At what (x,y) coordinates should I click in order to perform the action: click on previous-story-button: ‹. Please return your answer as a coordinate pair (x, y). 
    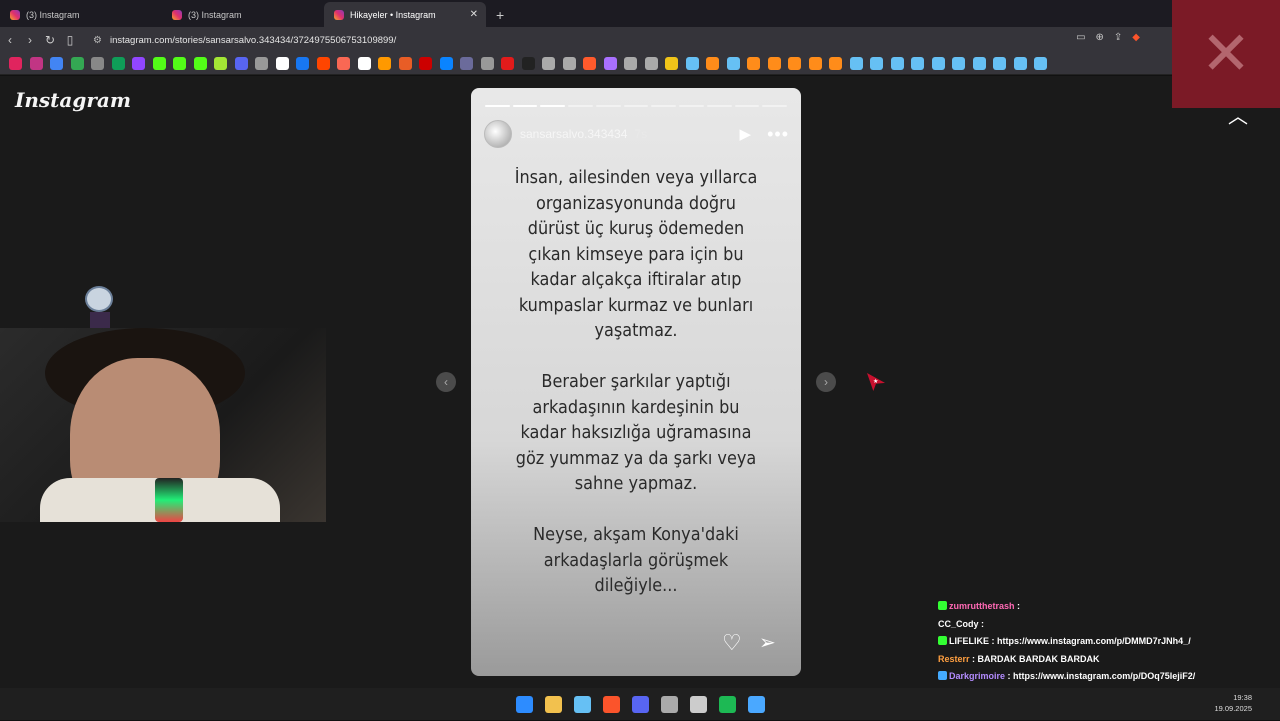
    Looking at the image, I should click on (446, 382).